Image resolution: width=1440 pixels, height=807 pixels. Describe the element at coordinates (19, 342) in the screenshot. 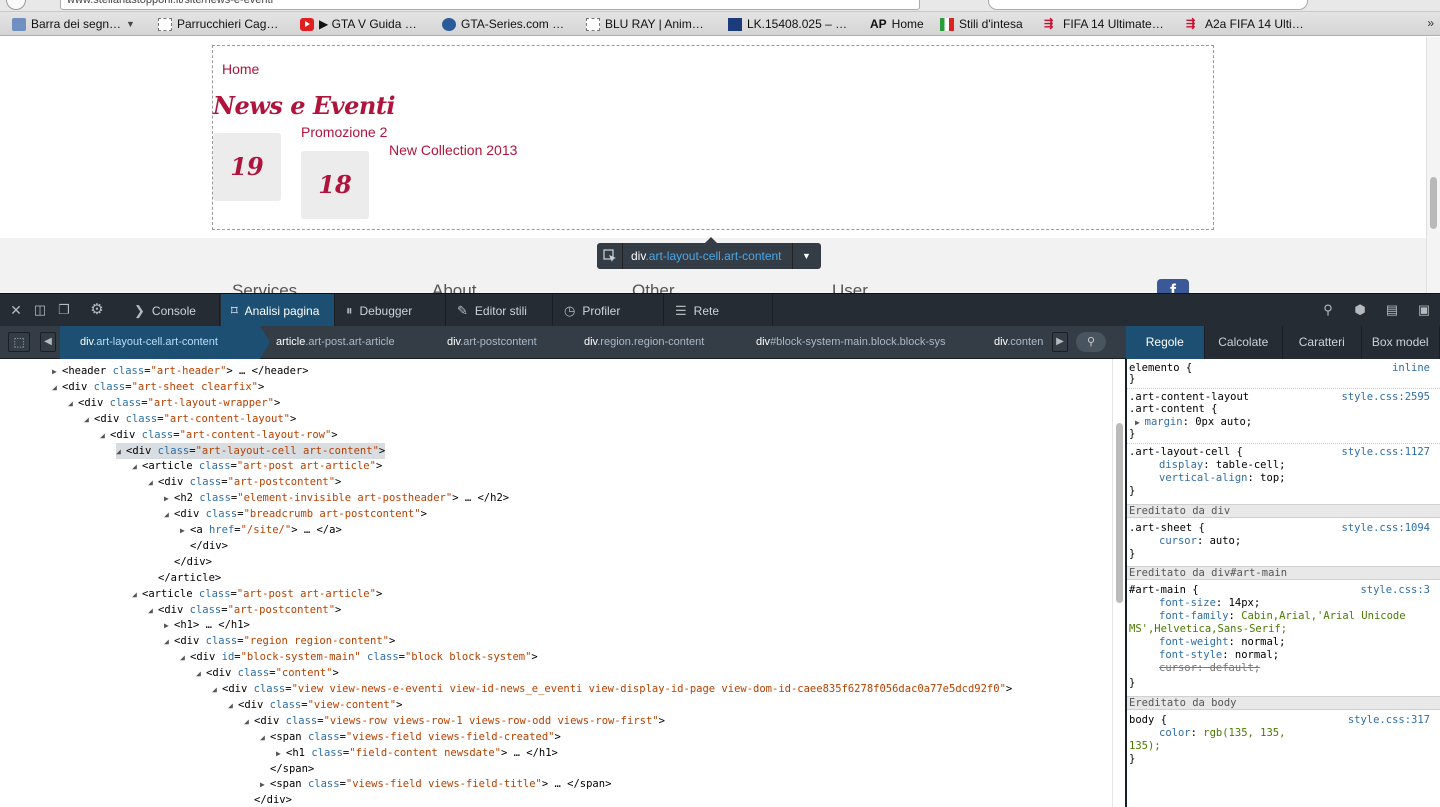

I see `node-picker-icon: ⬚` at that location.